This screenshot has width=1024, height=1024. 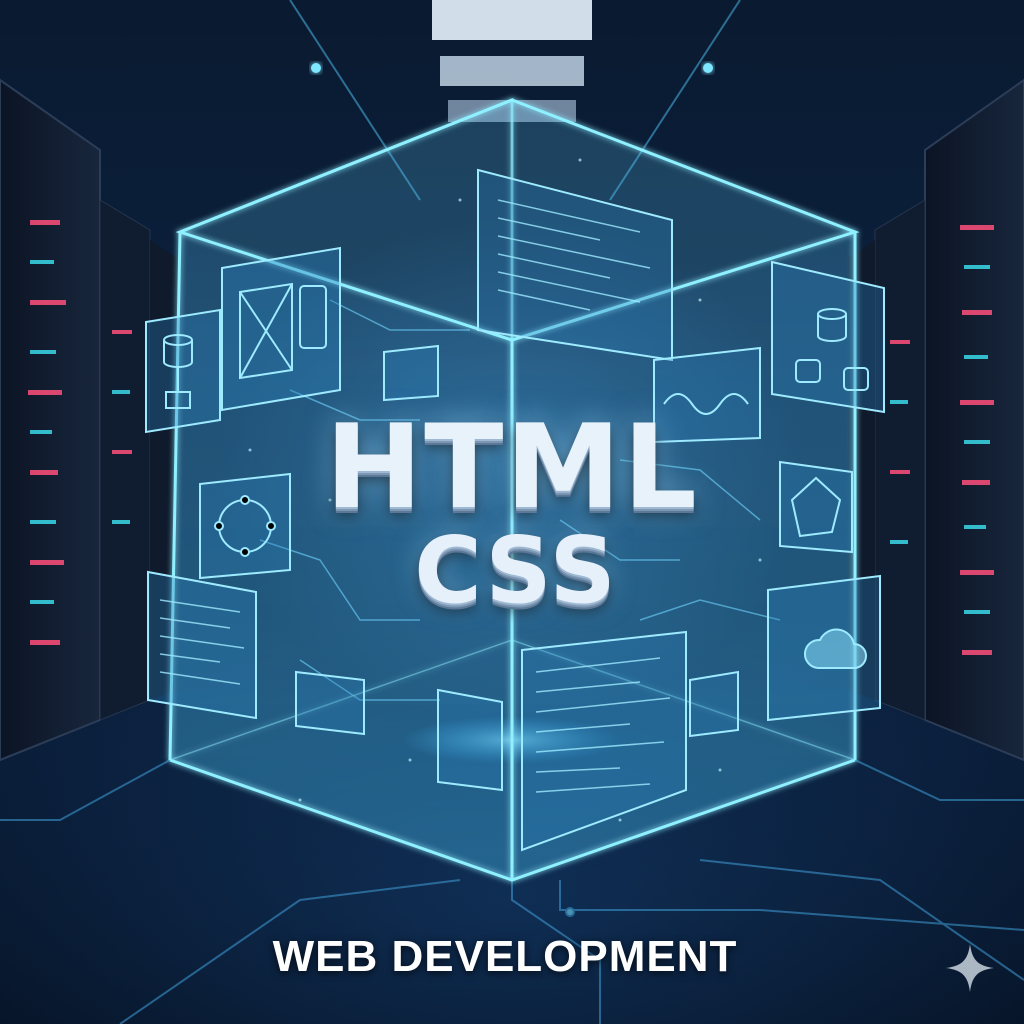 I want to click on headline-text: HTML, so click(x=512, y=467).